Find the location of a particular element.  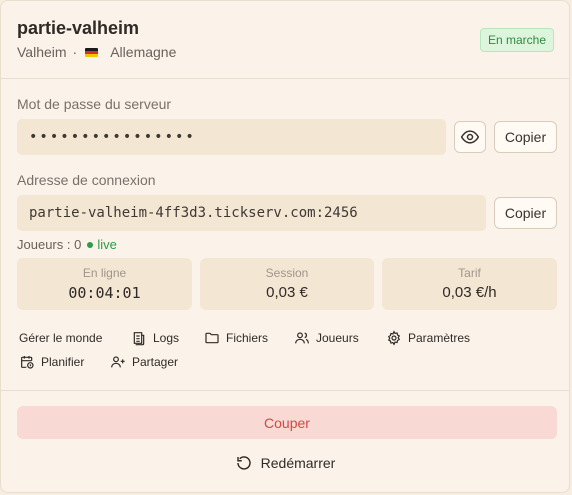

stat-rate: Tarif 0,03 €/h is located at coordinates (469, 284).